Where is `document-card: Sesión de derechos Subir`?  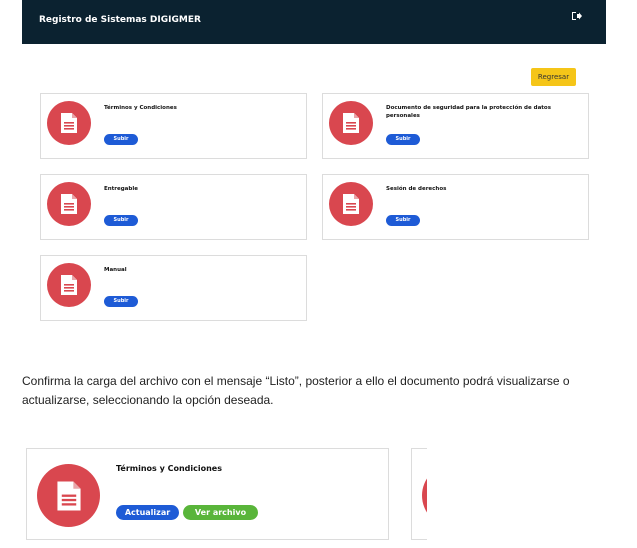
document-card: Sesión de derechos Subir is located at coordinates (455, 207).